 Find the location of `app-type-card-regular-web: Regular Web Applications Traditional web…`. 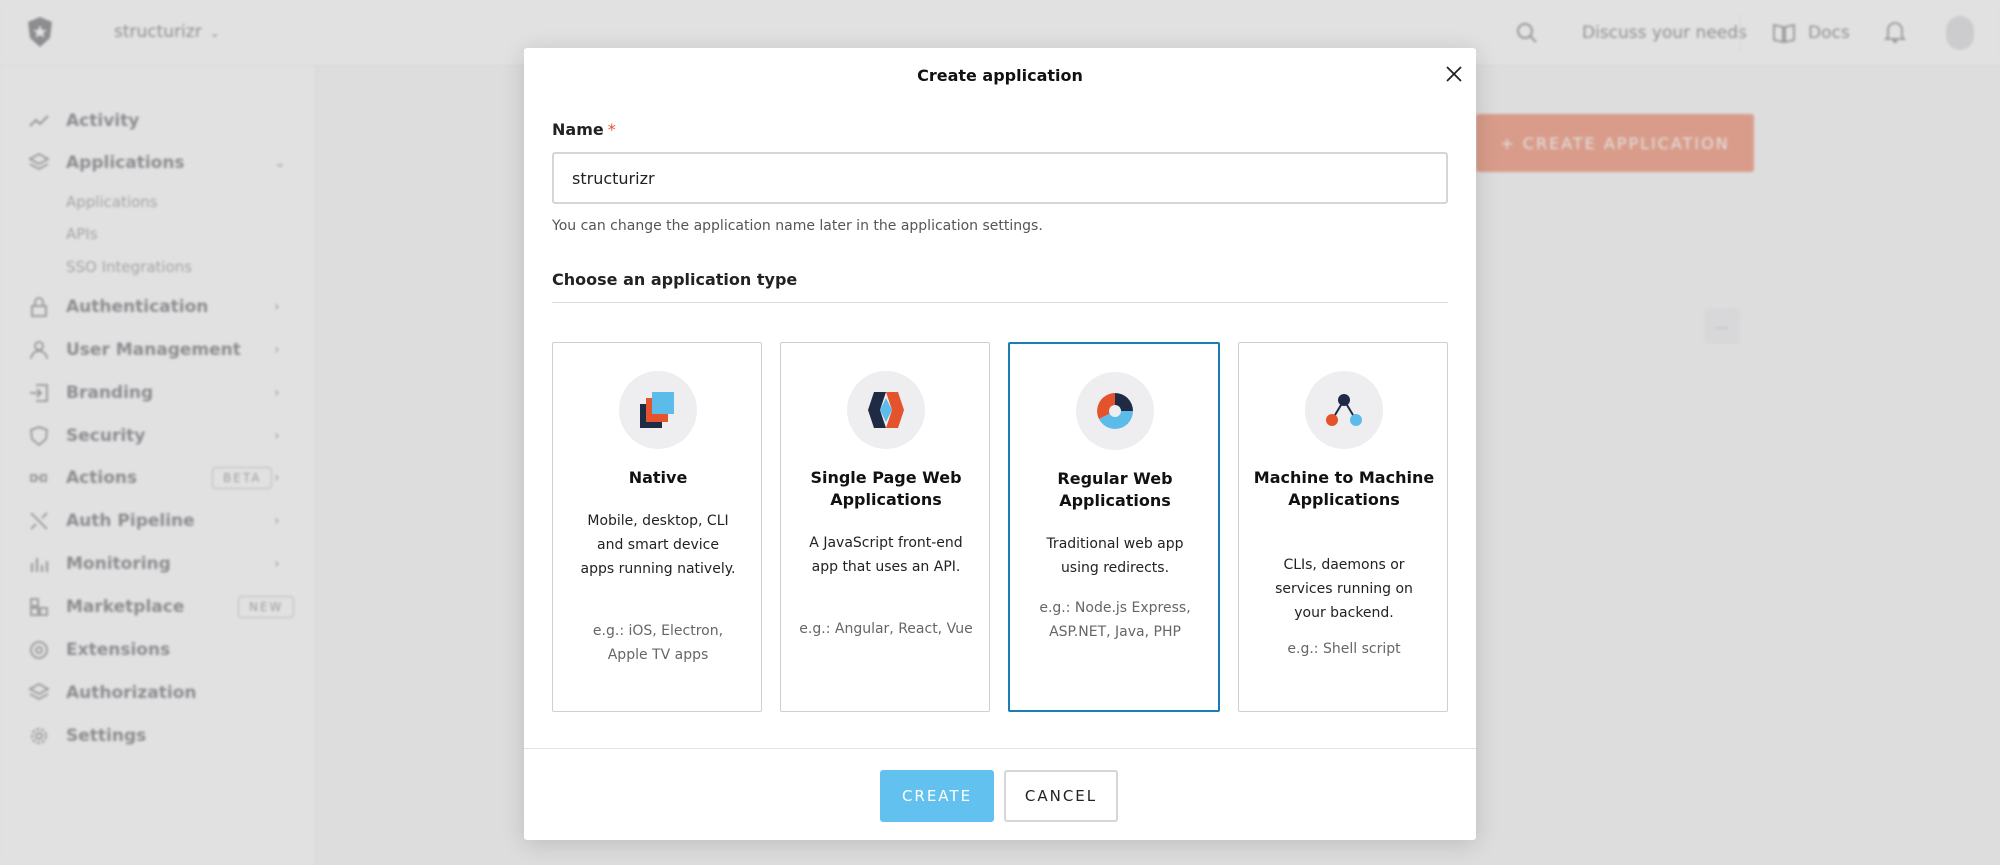

app-type-card-regular-web: Regular Web Applications Traditional web… is located at coordinates (1114, 527).